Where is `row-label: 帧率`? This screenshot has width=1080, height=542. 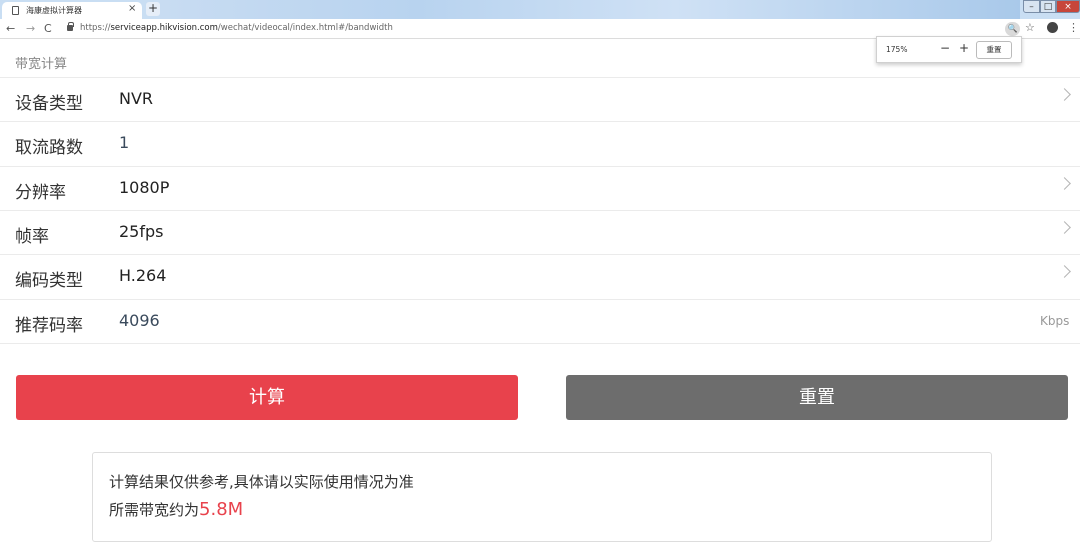 row-label: 帧率 is located at coordinates (32, 237).